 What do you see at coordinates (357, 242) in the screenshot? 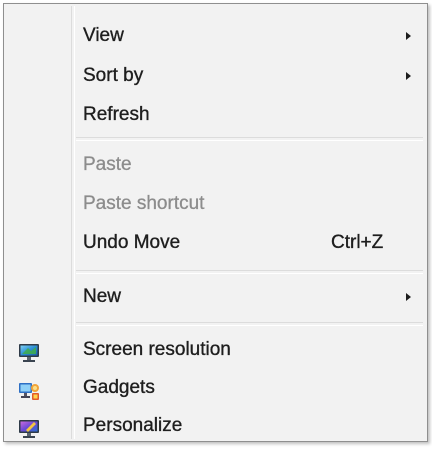
I see `undo-move-shortcut: Ctrl+Z` at bounding box center [357, 242].